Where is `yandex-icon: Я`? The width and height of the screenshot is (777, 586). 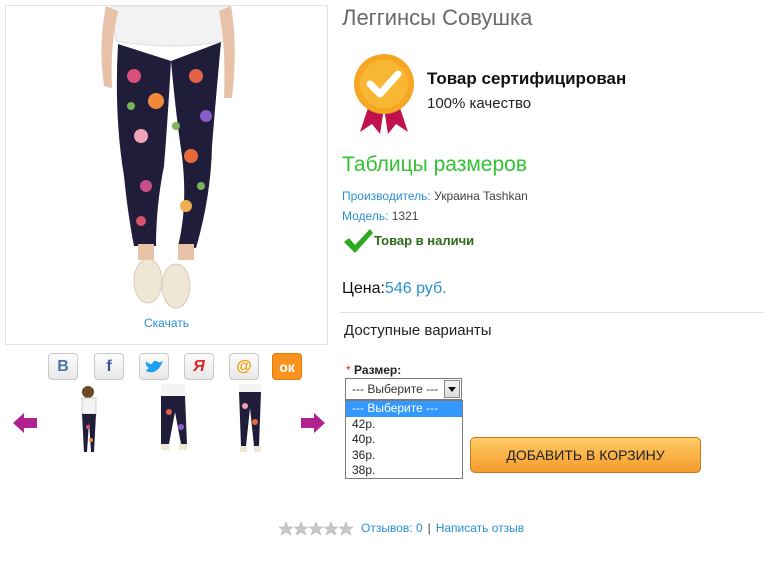
yandex-icon: Я is located at coordinates (199, 366).